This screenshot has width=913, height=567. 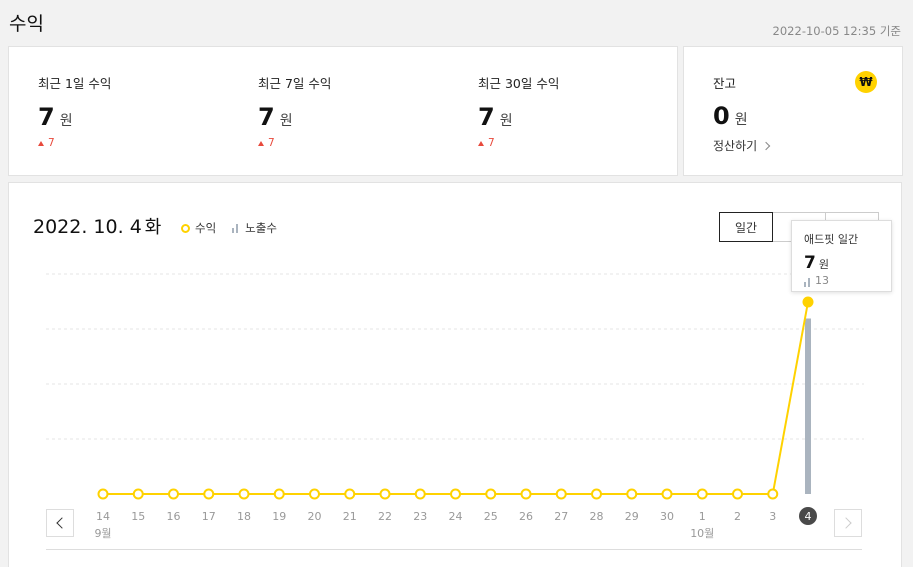 What do you see at coordinates (841, 256) in the screenshot?
I see `chart-tooltip: 애드핏 일간 7 원 13` at bounding box center [841, 256].